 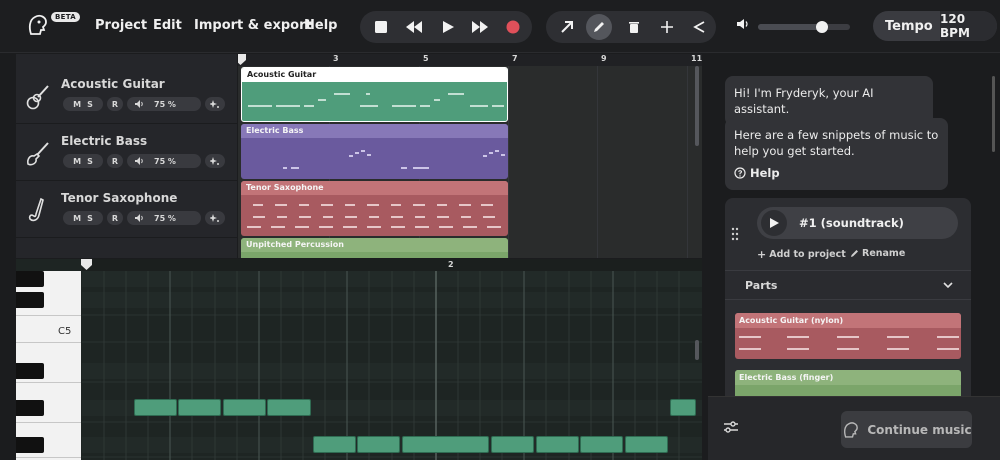 What do you see at coordinates (119, 198) in the screenshot?
I see `track-name: Tenor Saxophone` at bounding box center [119, 198].